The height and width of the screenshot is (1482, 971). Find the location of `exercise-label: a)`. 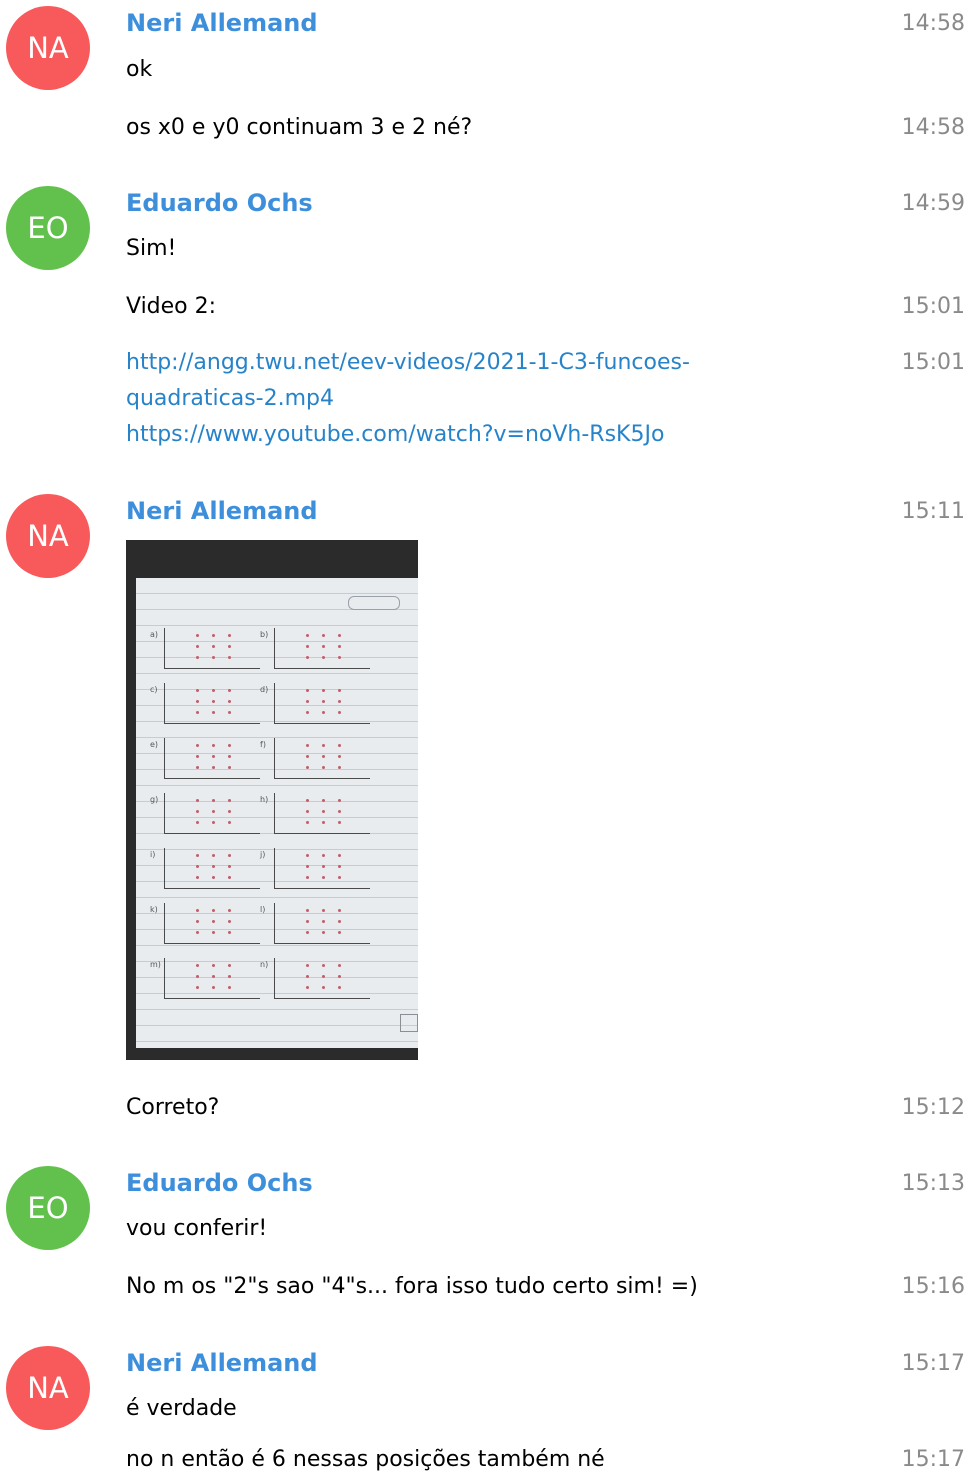

exercise-label: a) is located at coordinates (154, 634).